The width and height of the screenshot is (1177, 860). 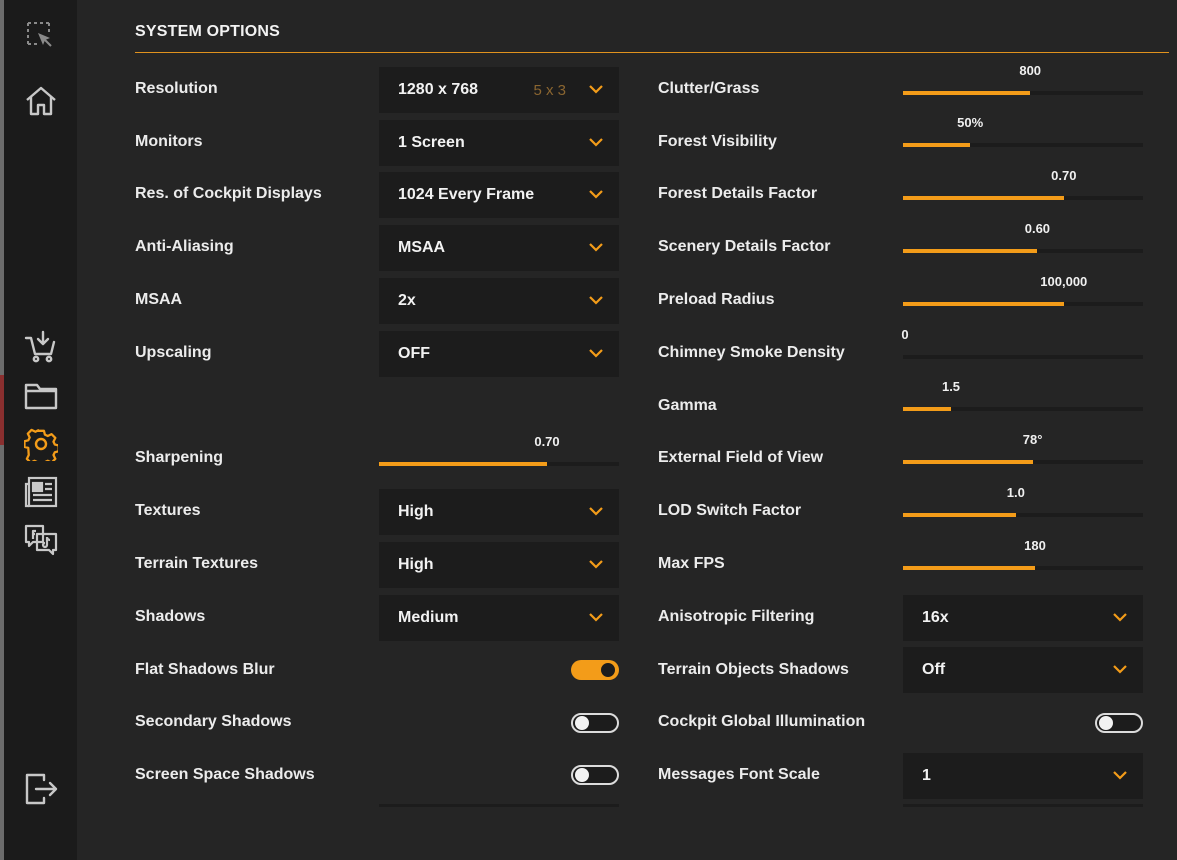 I want to click on chimney-smoke-label: Chimney Smoke Density, so click(x=751, y=352).